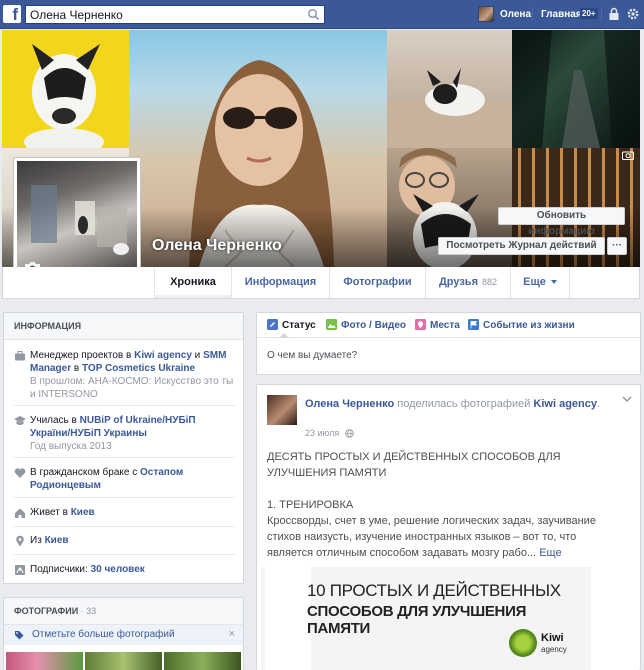 This screenshot has width=644, height=670. Describe the element at coordinates (420, 324) in the screenshot. I see `place-icon` at that location.